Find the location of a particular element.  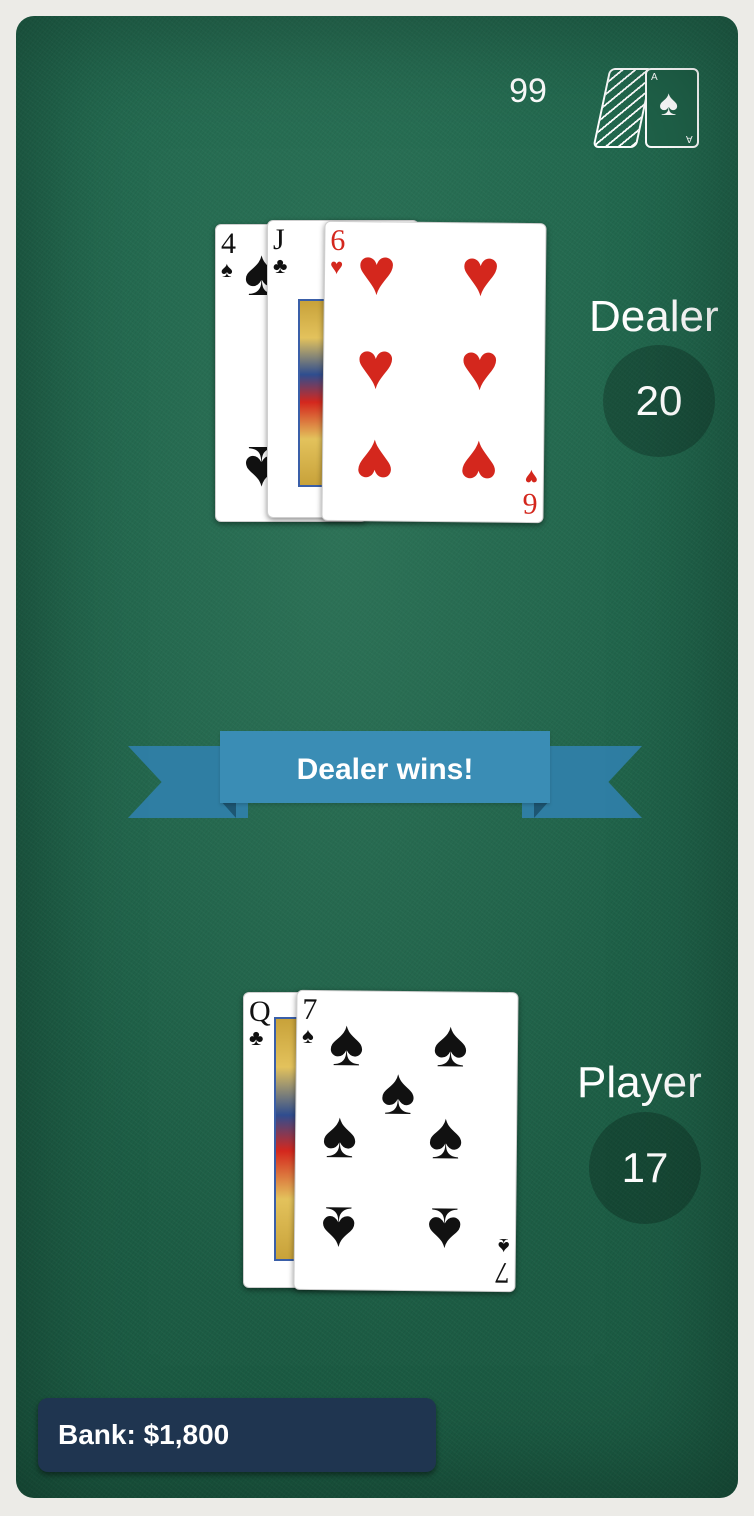

card-rank: J is located at coordinates (279, 239).